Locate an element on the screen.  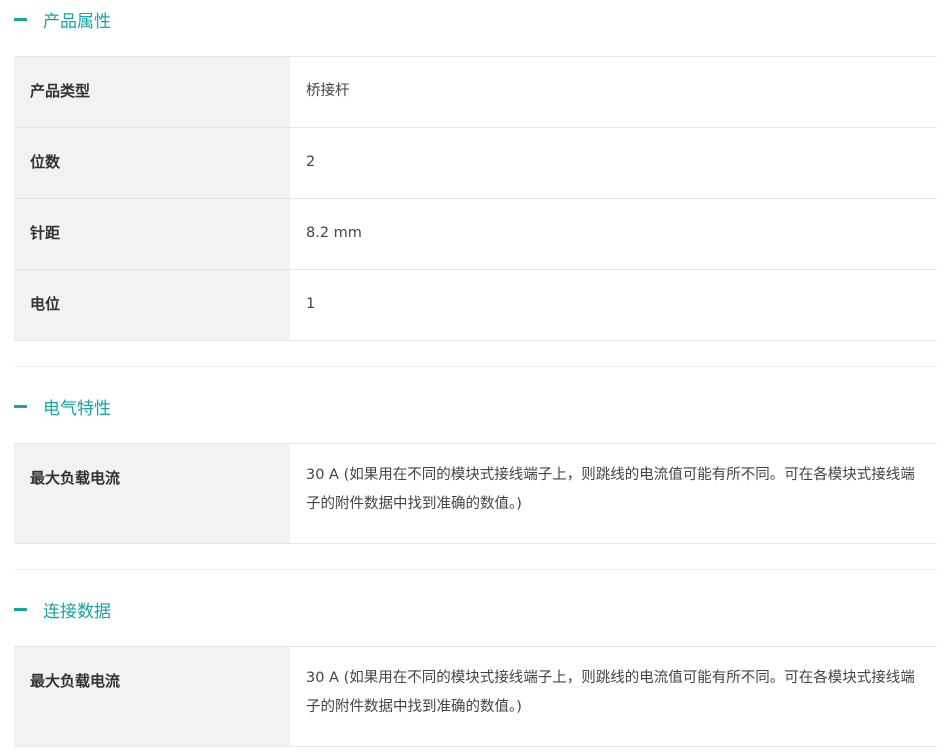
row-value: 2 is located at coordinates (311, 162).